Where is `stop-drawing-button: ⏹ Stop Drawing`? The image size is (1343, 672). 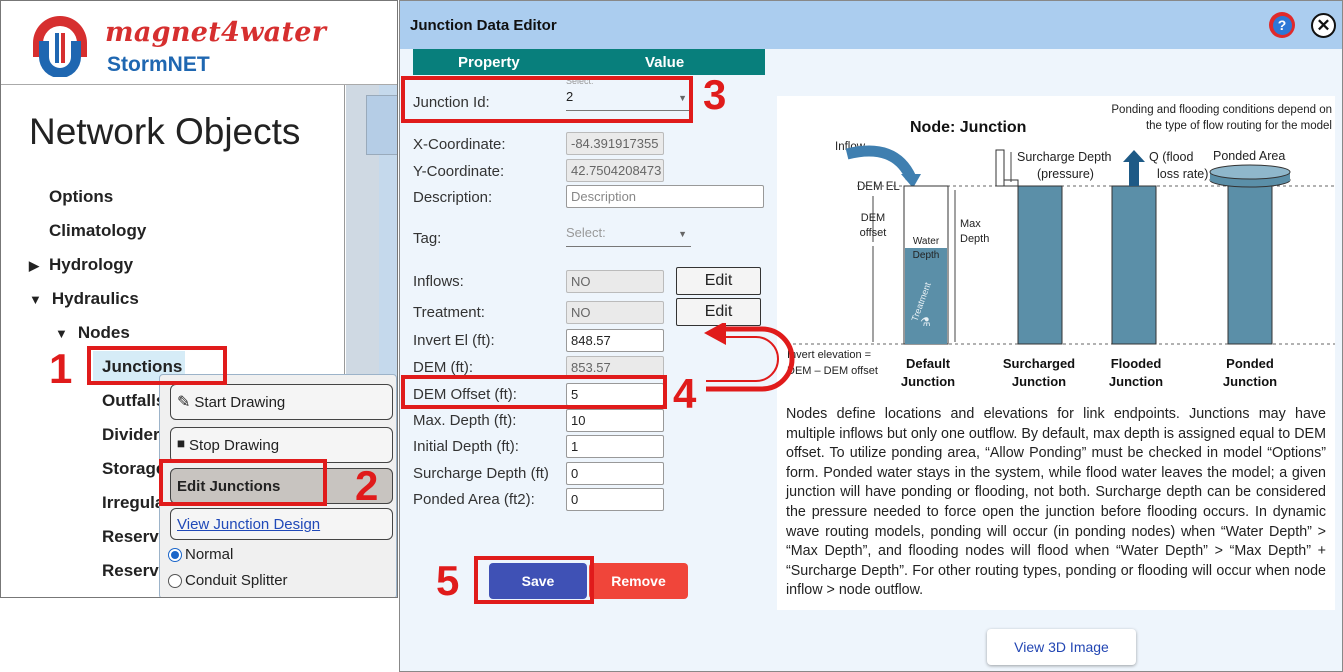
stop-drawing-button: ⏹ Stop Drawing is located at coordinates (281, 445).